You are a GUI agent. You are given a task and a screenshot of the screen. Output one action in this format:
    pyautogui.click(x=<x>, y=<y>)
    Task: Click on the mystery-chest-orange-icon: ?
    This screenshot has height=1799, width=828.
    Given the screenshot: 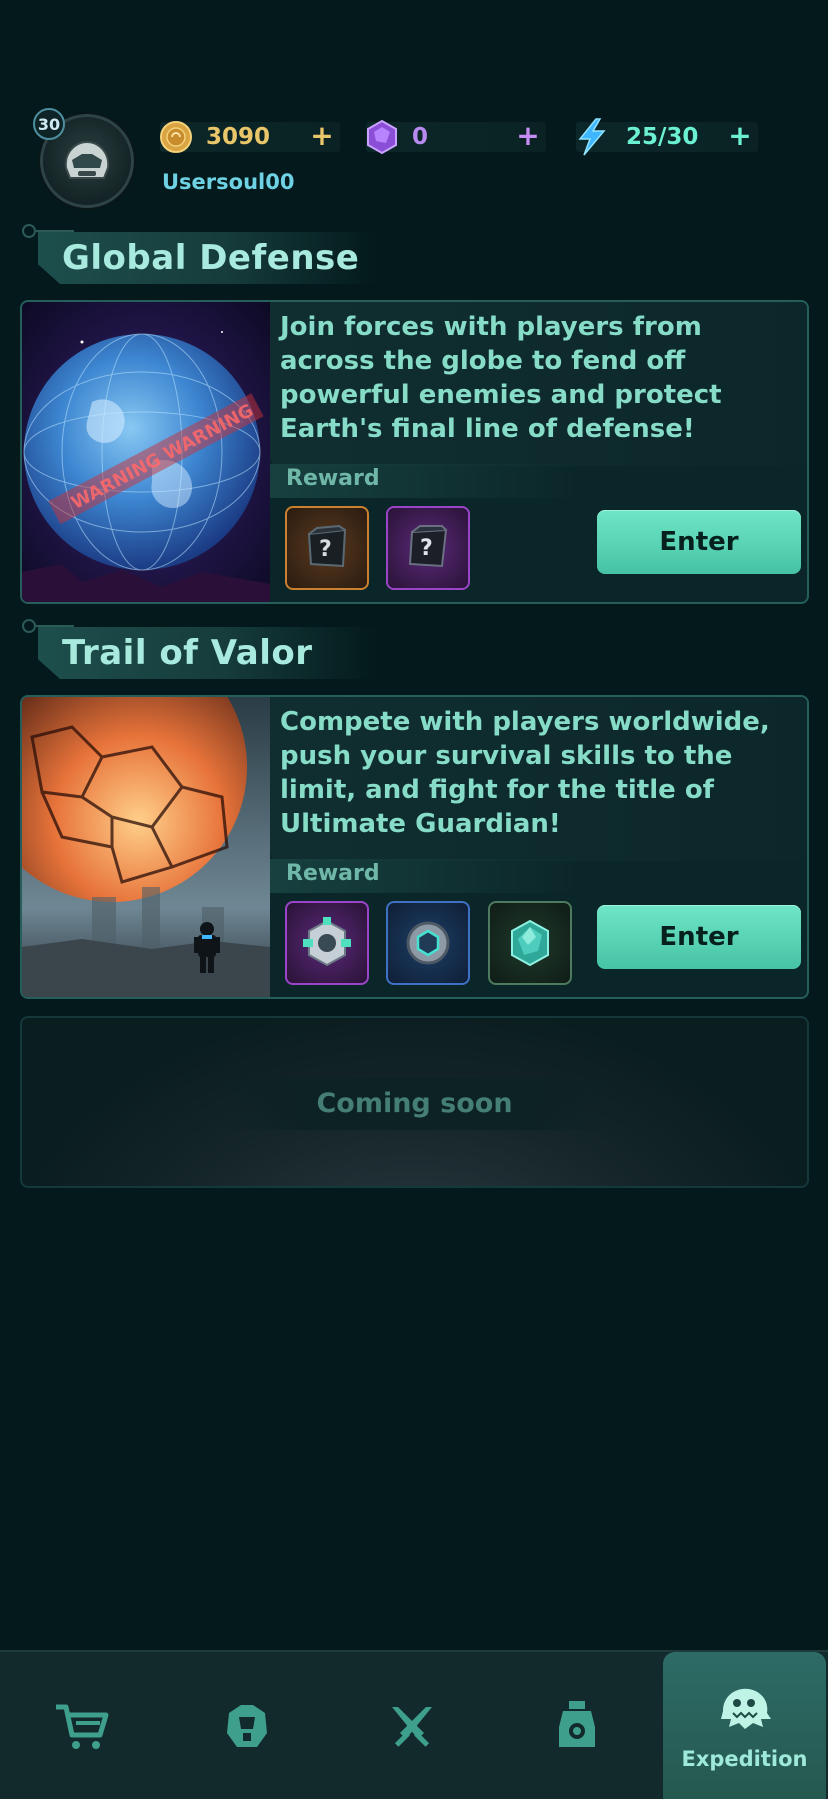 What is the action you would take?
    pyautogui.click(x=327, y=546)
    